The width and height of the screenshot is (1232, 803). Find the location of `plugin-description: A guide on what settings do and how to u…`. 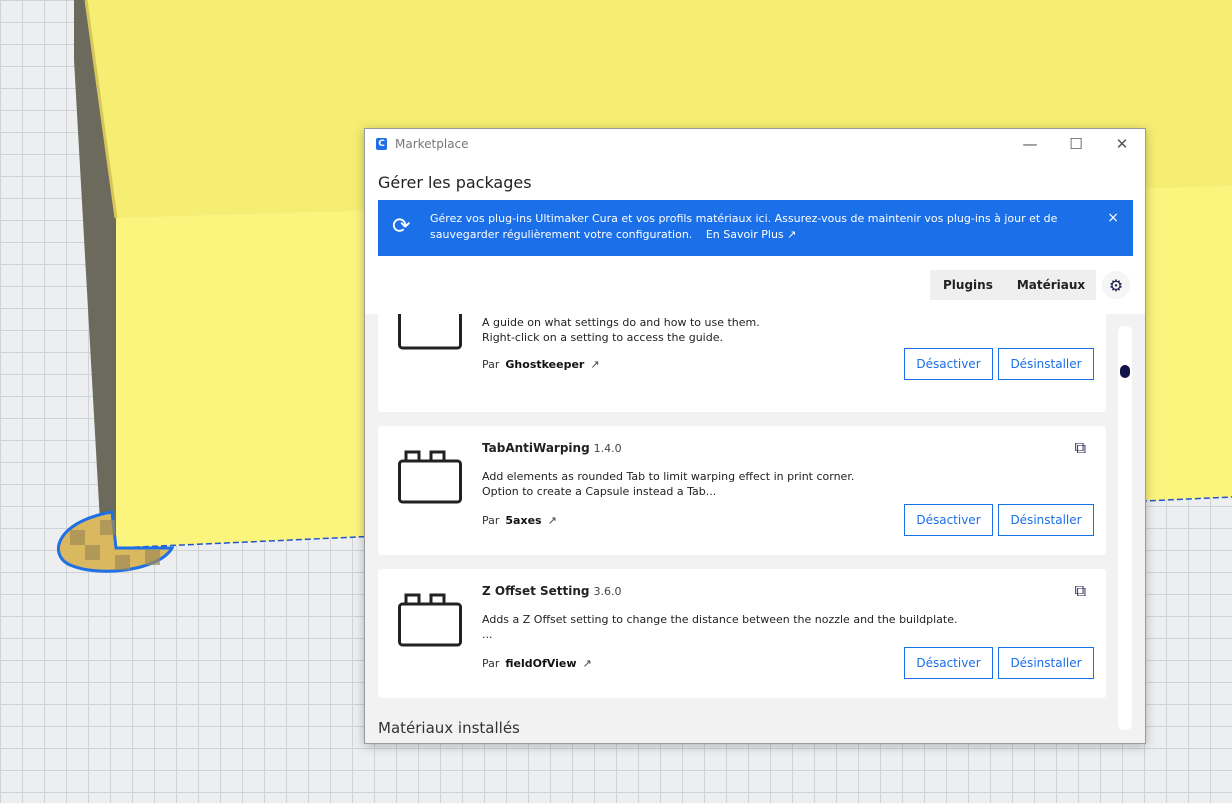

plugin-description: A guide on what settings do and how to u… is located at coordinates (621, 330).